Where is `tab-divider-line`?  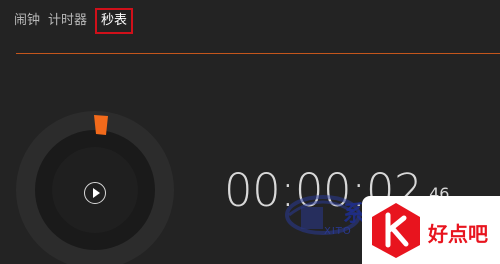 tab-divider-line is located at coordinates (258, 53).